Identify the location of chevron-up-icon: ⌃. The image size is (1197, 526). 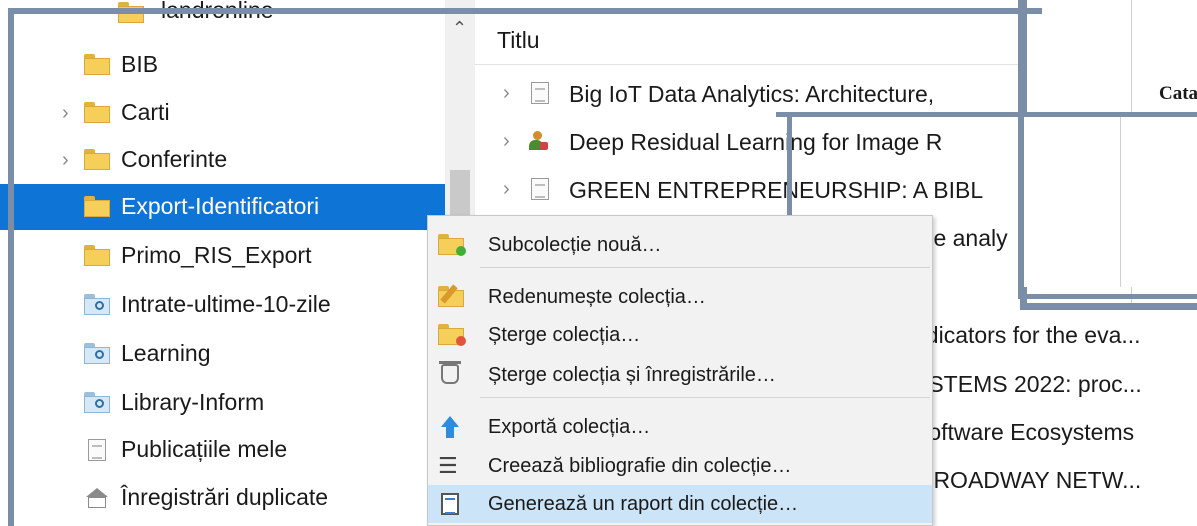
(459, 28).